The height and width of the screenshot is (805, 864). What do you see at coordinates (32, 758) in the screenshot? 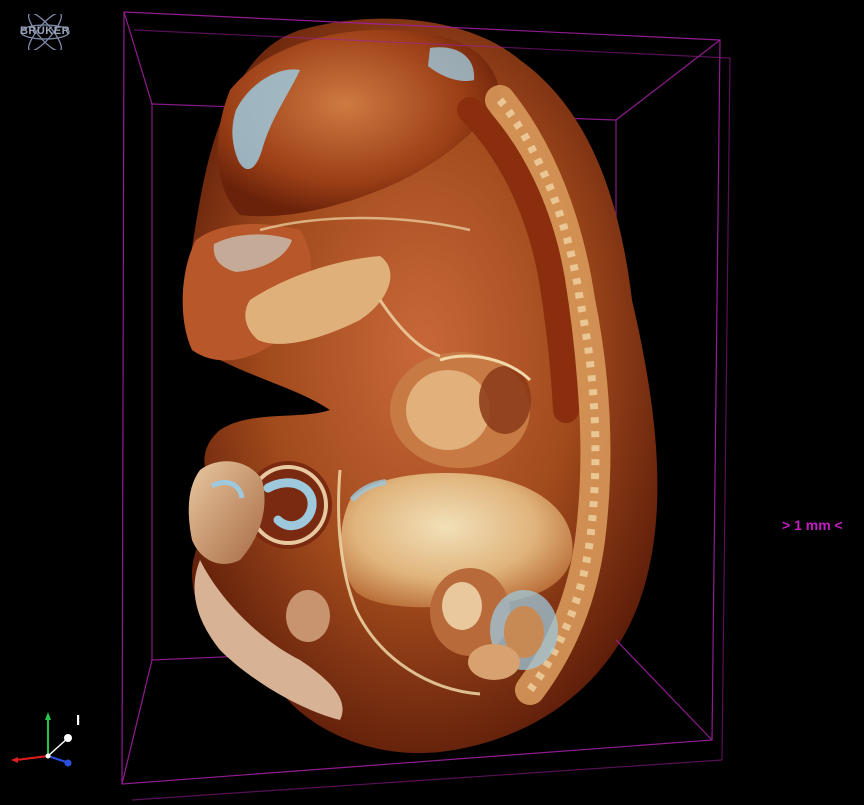
I see `x-axis` at bounding box center [32, 758].